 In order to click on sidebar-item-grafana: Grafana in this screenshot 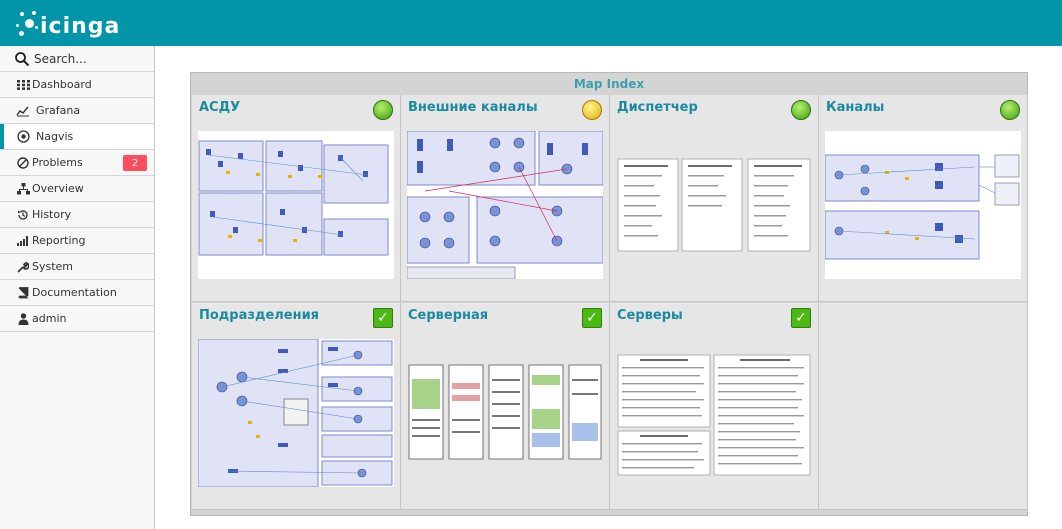, I will do `click(77, 111)`.